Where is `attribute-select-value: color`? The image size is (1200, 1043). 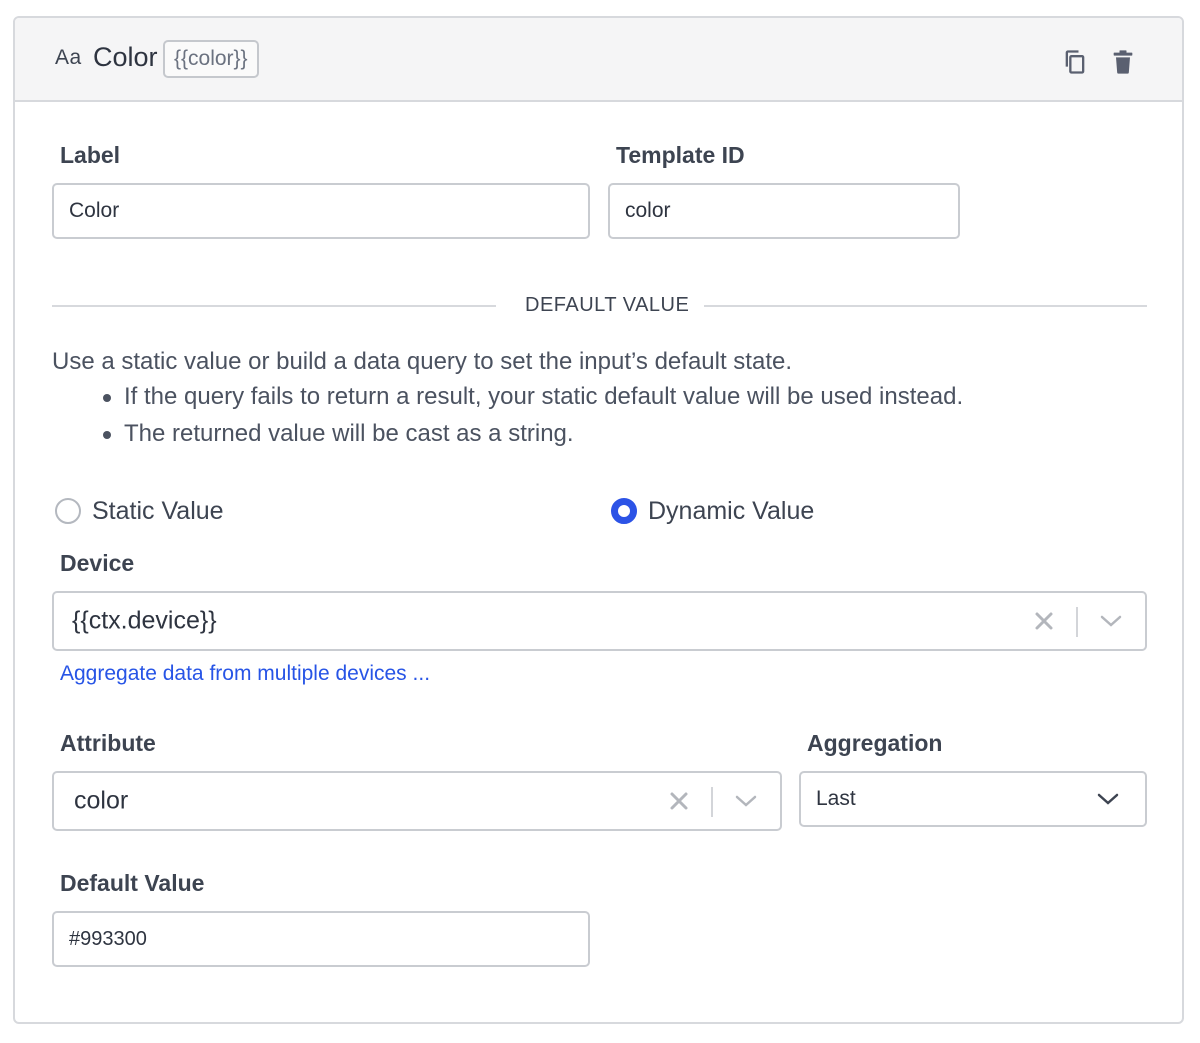 attribute-select-value: color is located at coordinates (101, 800).